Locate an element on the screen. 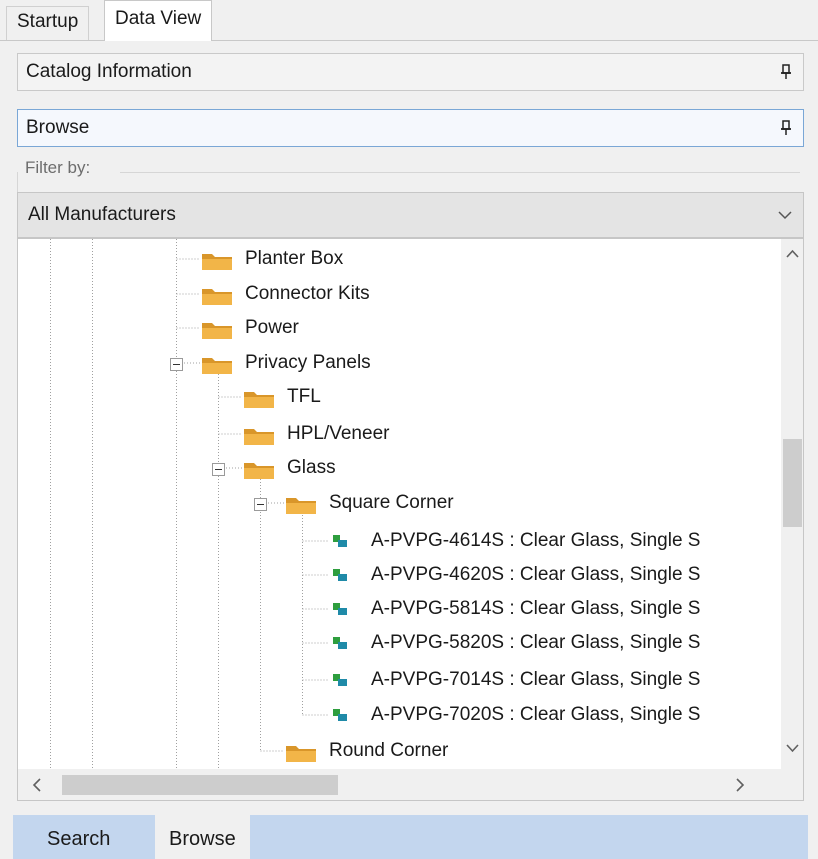 The width and height of the screenshot is (818, 859). tree-node-connector-kits: Connector Kits is located at coordinates (399, 294).